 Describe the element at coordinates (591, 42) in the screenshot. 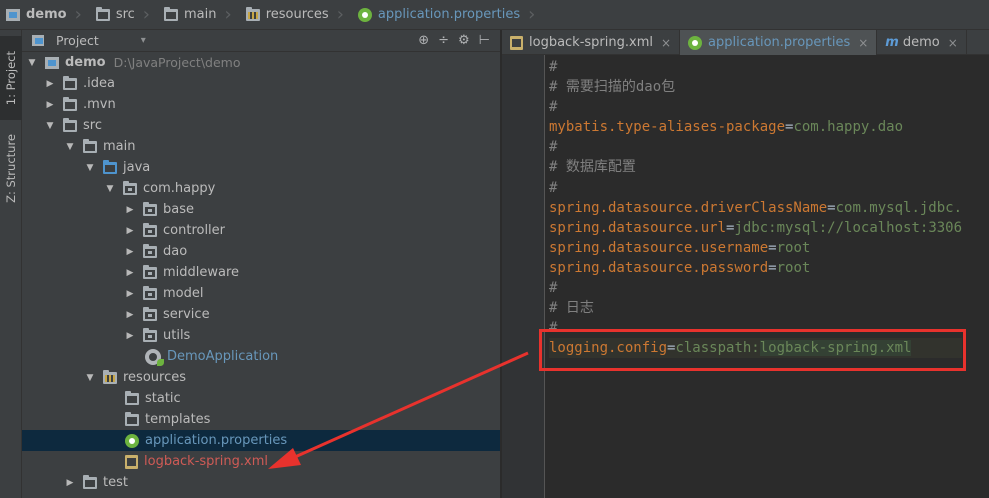

I see `tab-logback-spring-xml: logback-spring.xml ×` at that location.